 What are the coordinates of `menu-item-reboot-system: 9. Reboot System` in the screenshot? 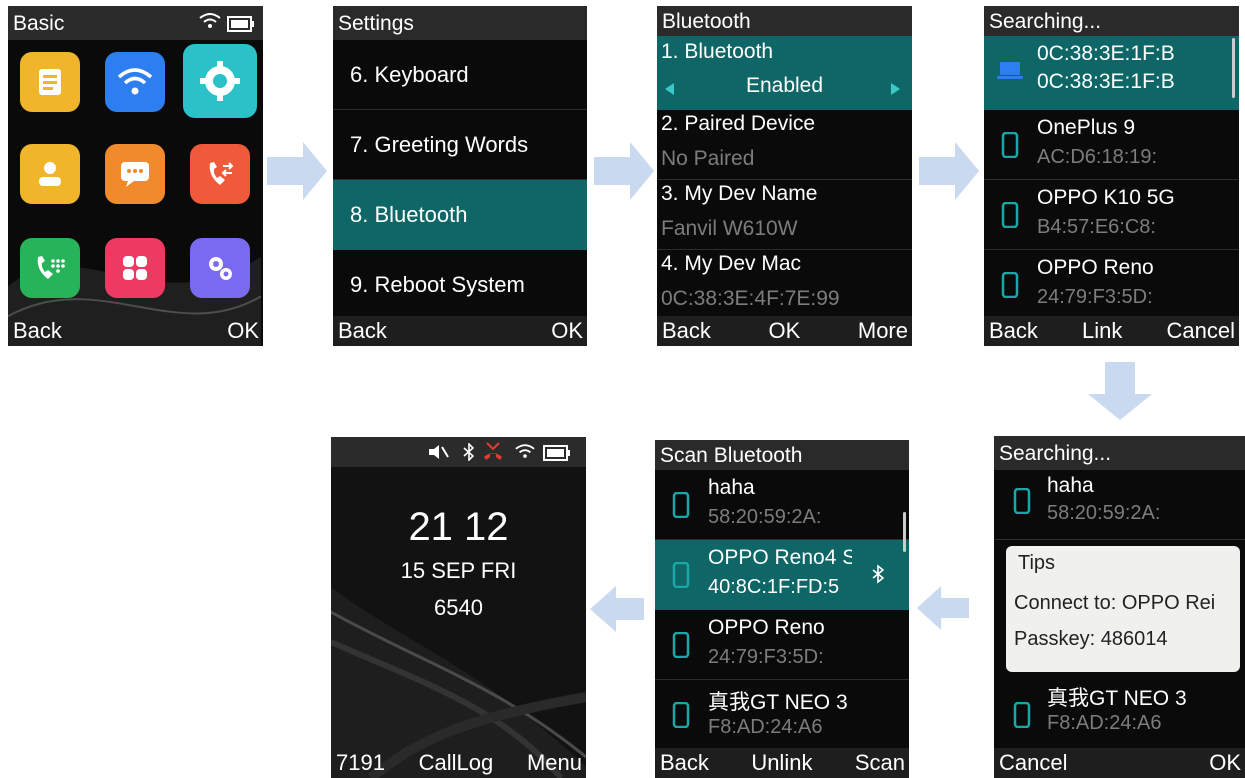 It's located at (460, 285).